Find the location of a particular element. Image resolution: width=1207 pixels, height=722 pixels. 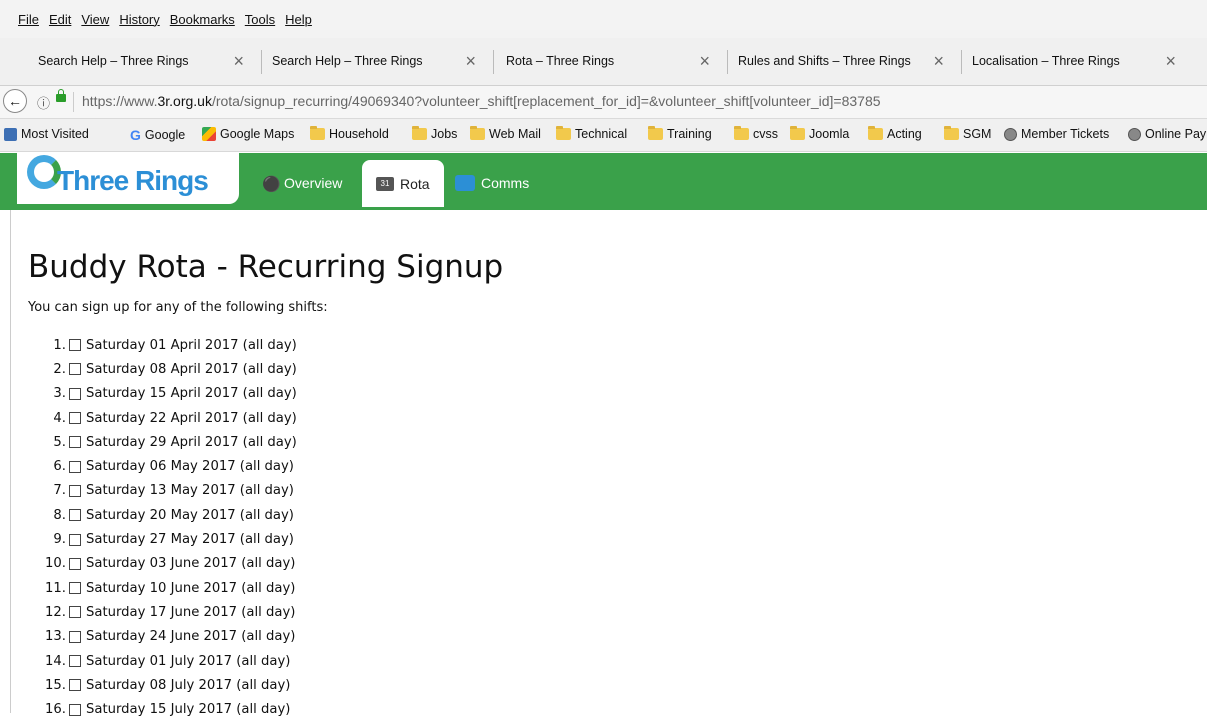

content-left-border is located at coordinates (10, 461).